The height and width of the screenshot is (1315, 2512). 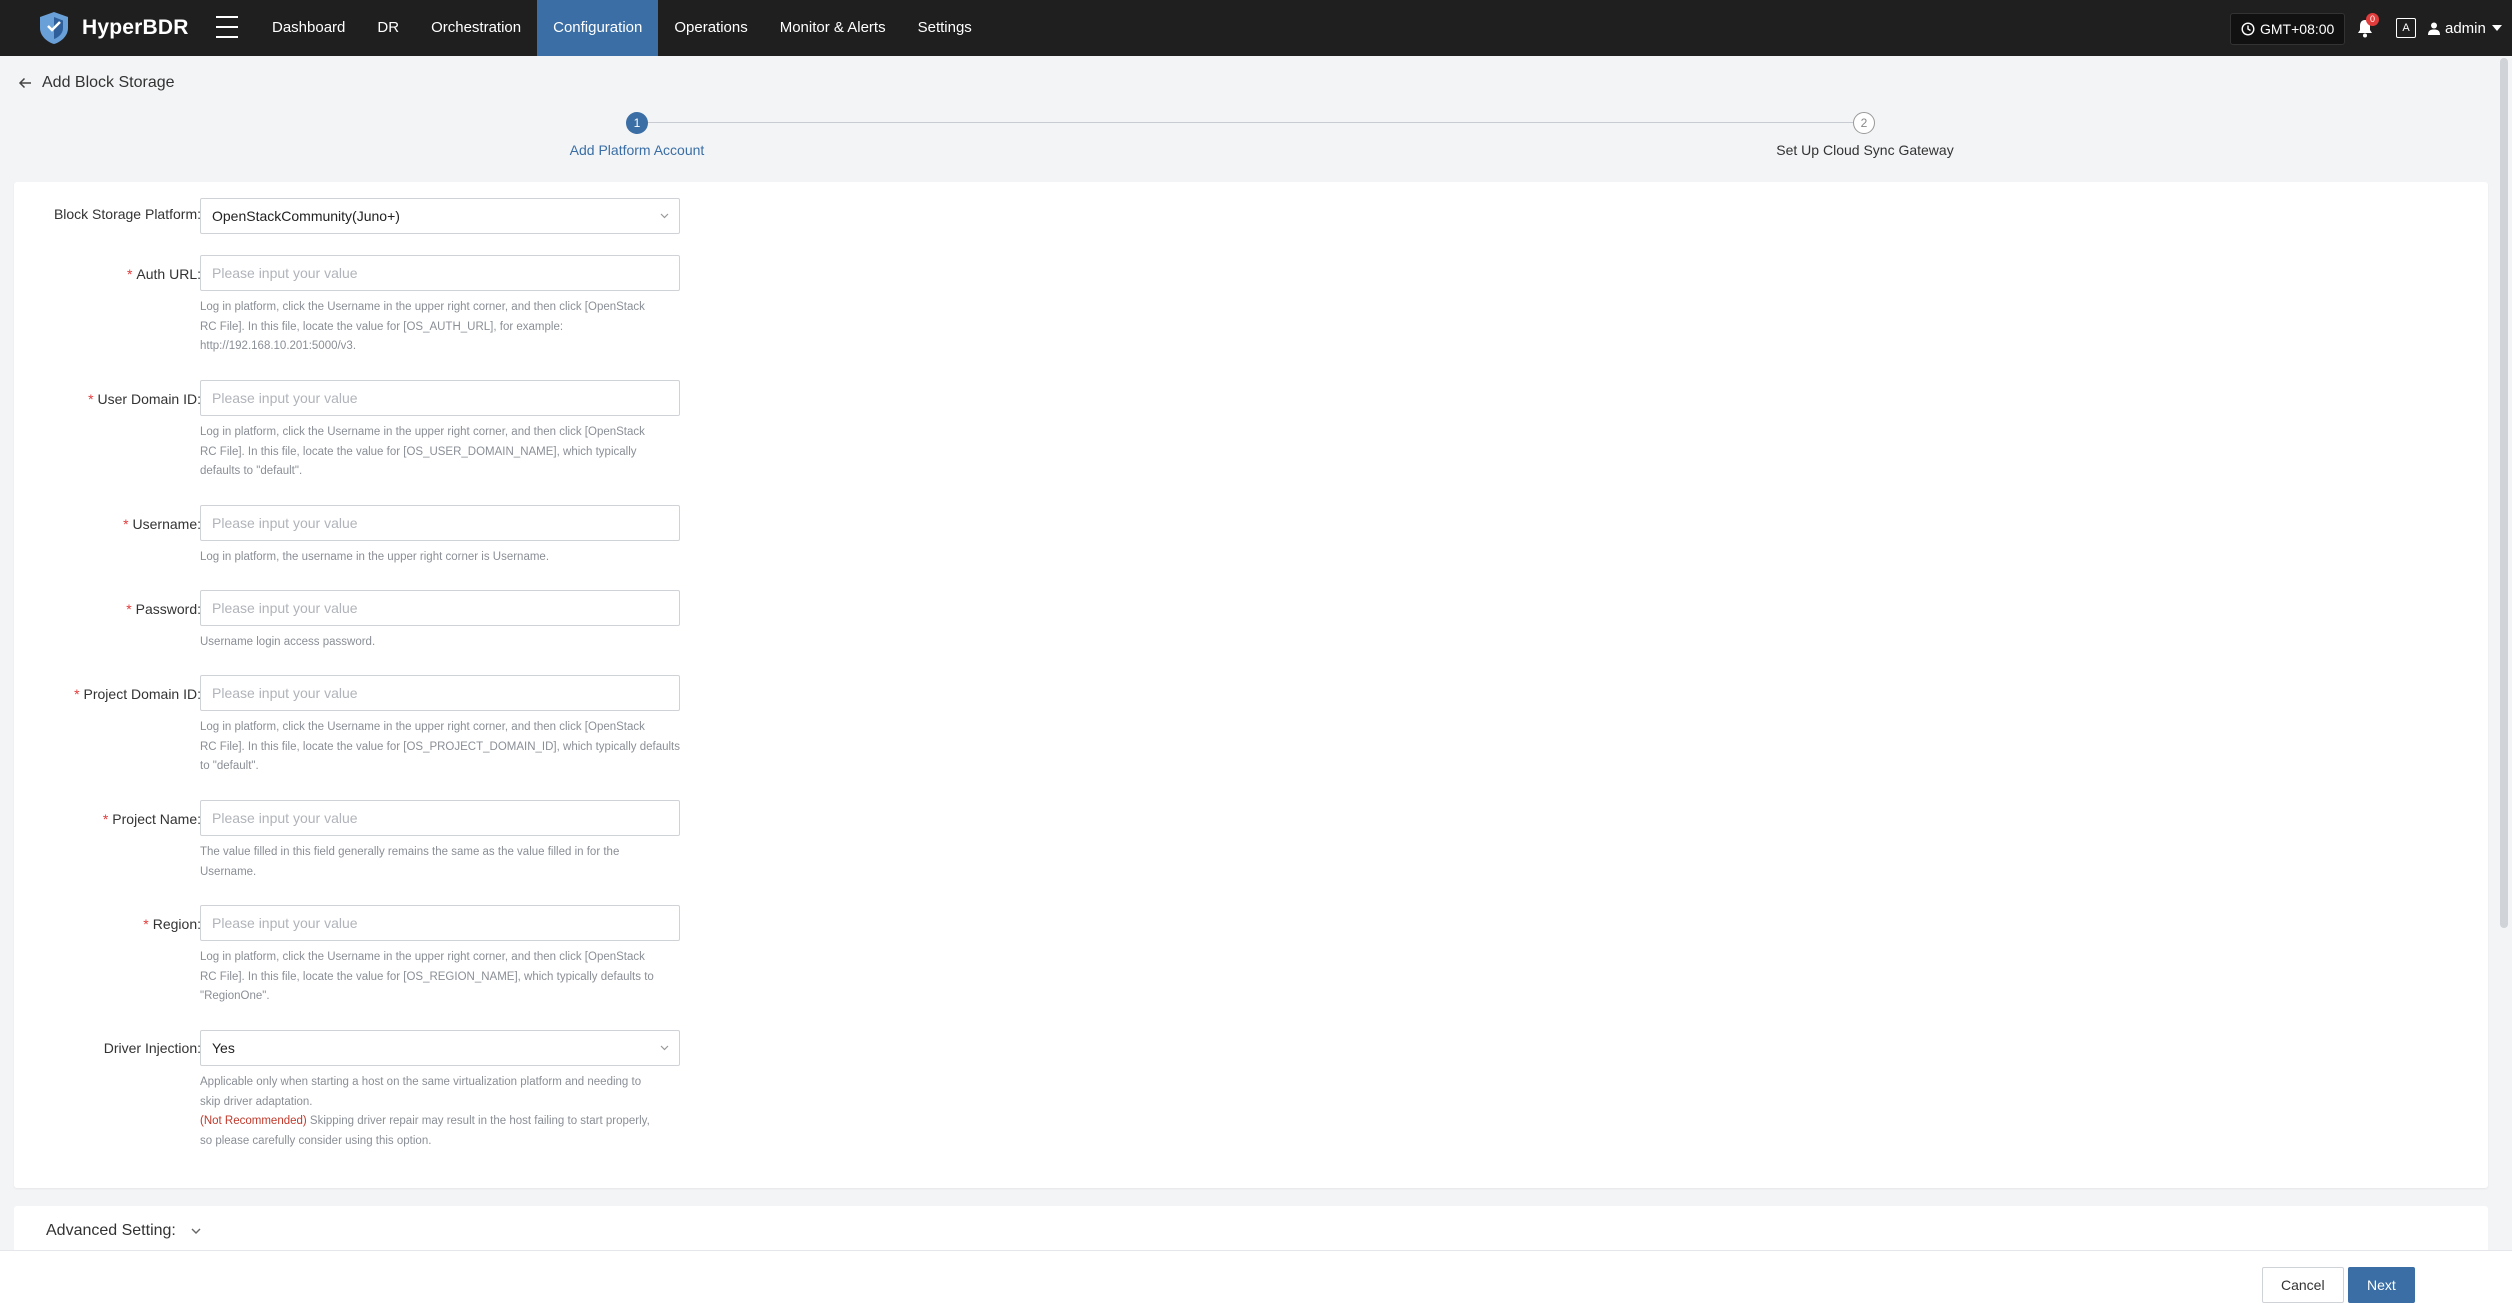 I want to click on project-domain-id-field, so click(x=440, y=693).